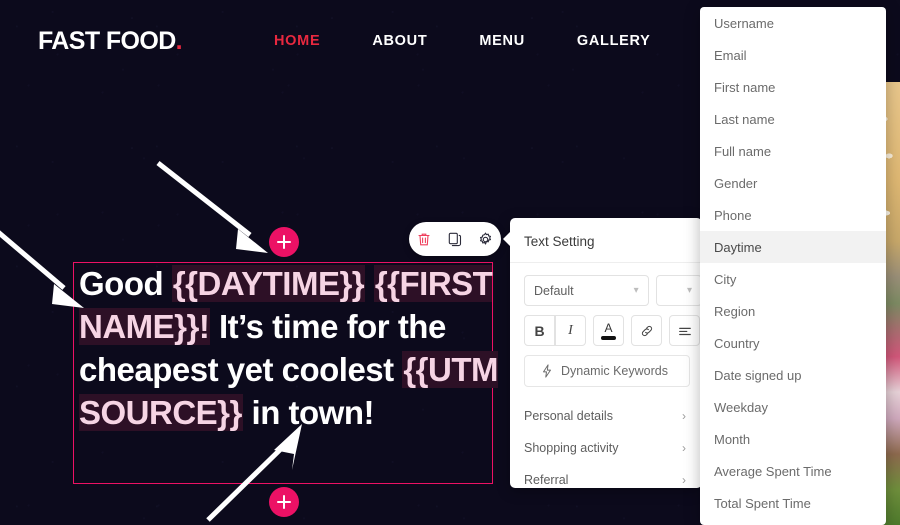 This screenshot has width=900, height=525. I want to click on site-logo: FAST FOOD., so click(110, 41).